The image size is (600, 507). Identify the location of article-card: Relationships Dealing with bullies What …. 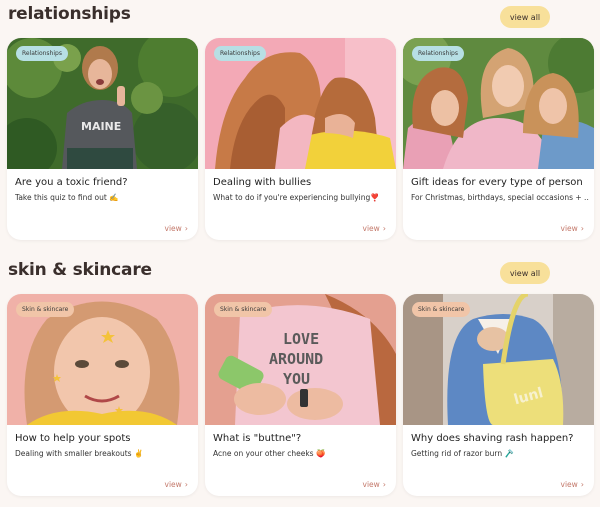
(300, 139).